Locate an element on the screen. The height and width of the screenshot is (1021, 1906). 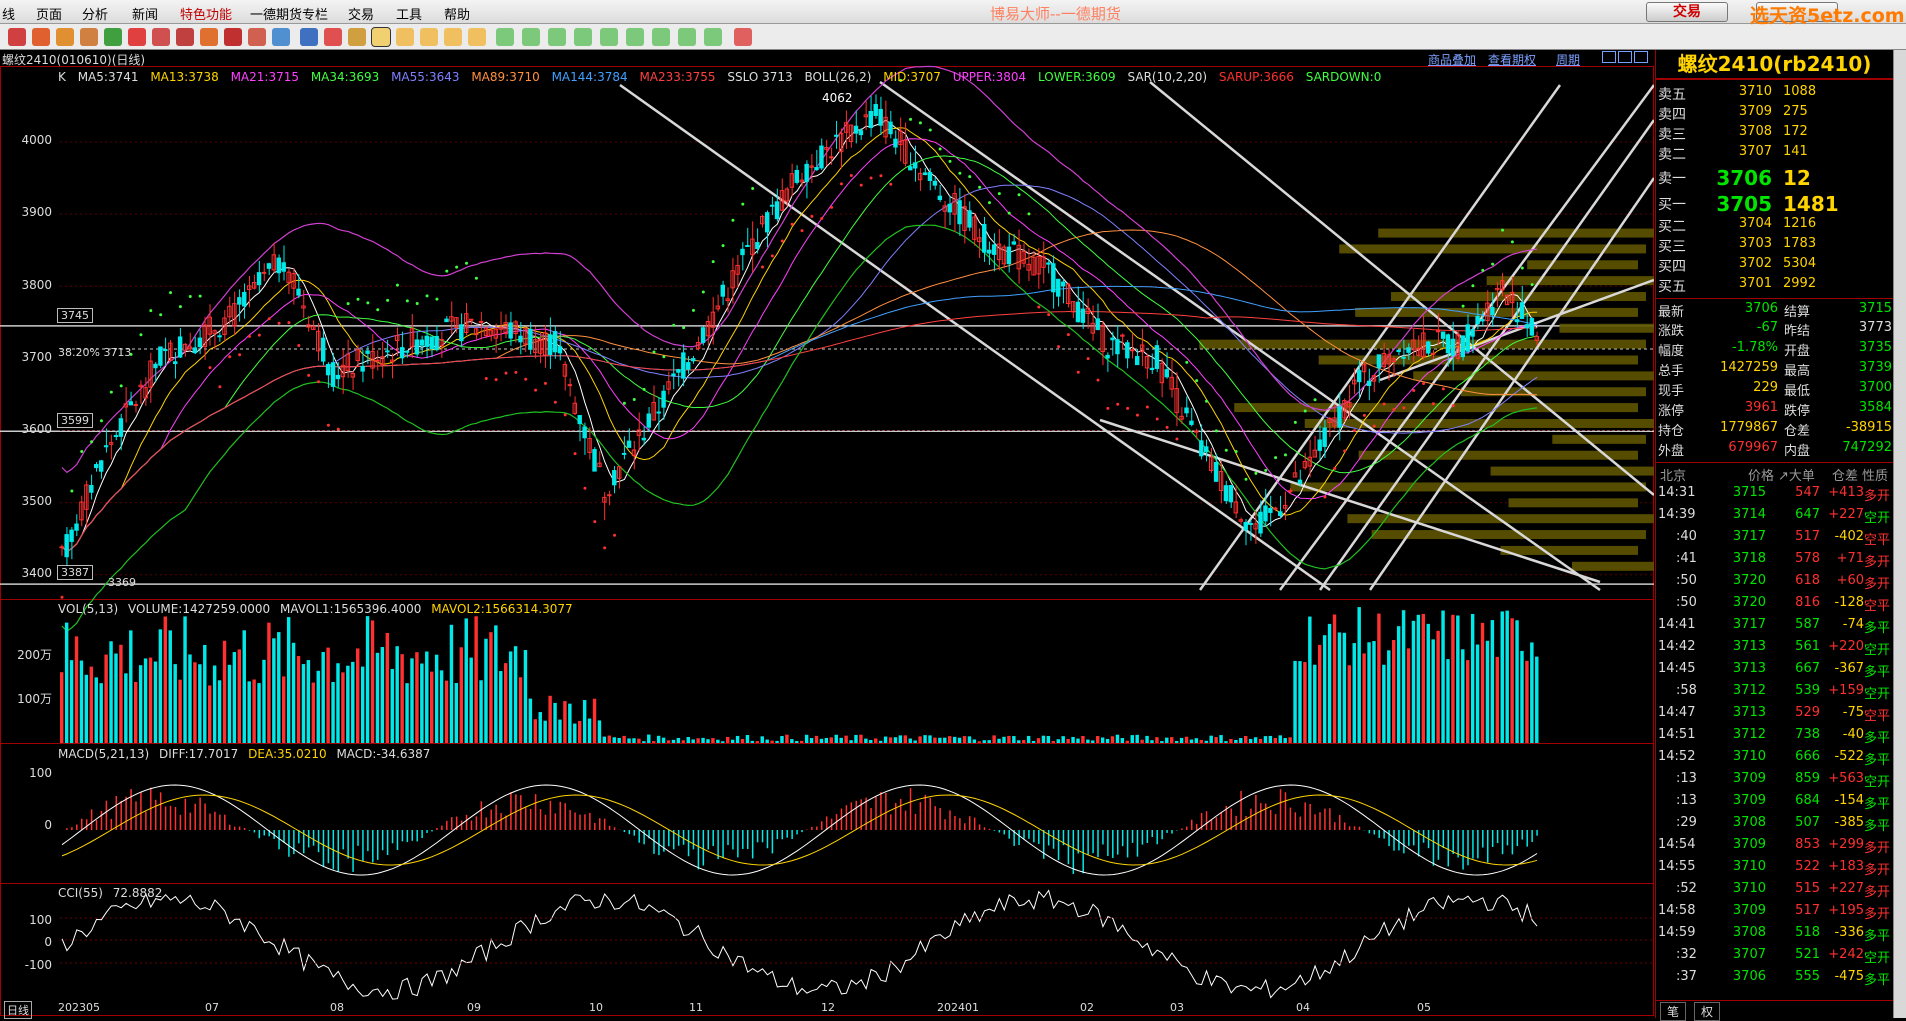
tick-row: :50 3720 816 -128 空平 is located at coordinates (1775, 603).